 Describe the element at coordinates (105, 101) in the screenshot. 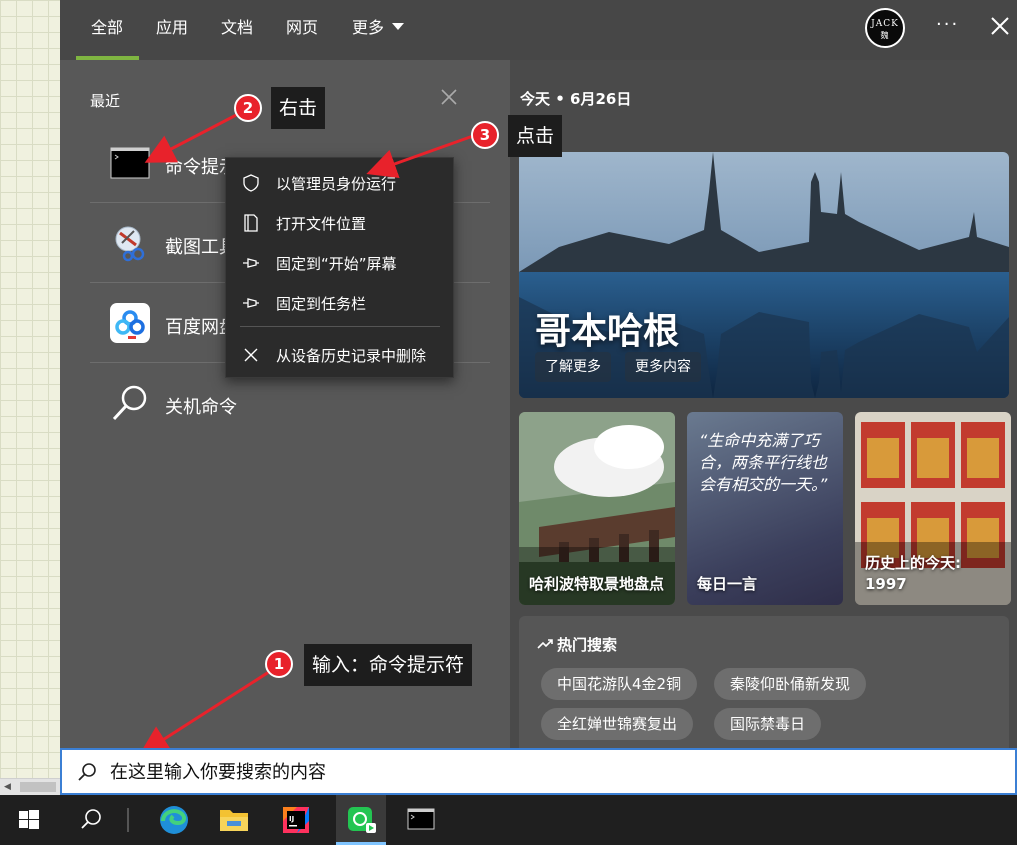

I see `recent-title: 最近` at that location.